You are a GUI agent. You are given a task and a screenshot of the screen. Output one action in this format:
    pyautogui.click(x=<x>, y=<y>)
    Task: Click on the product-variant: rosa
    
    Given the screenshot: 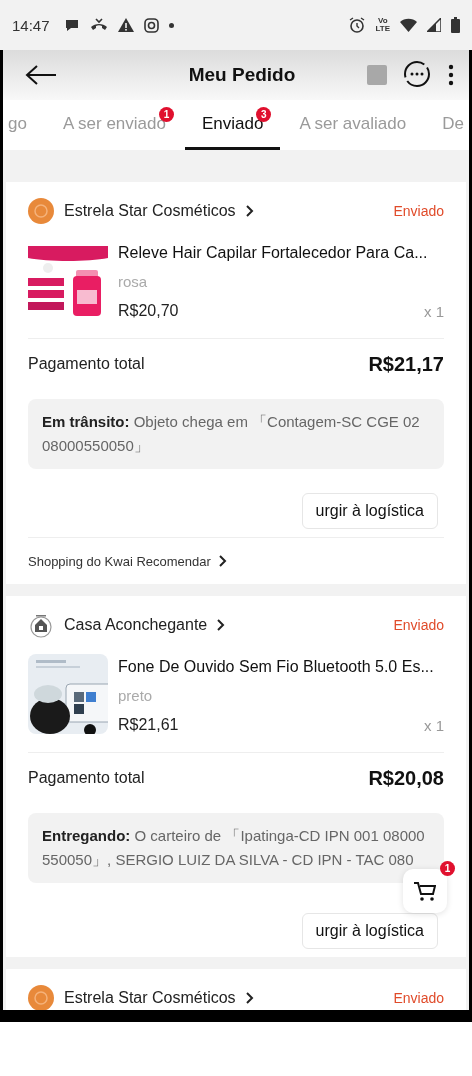 What is the action you would take?
    pyautogui.click(x=133, y=281)
    